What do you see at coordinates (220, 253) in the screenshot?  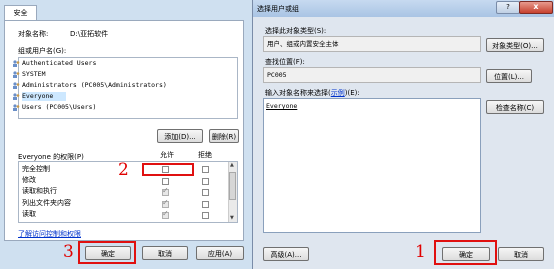 I see `apply-button: 应用(A)` at bounding box center [220, 253].